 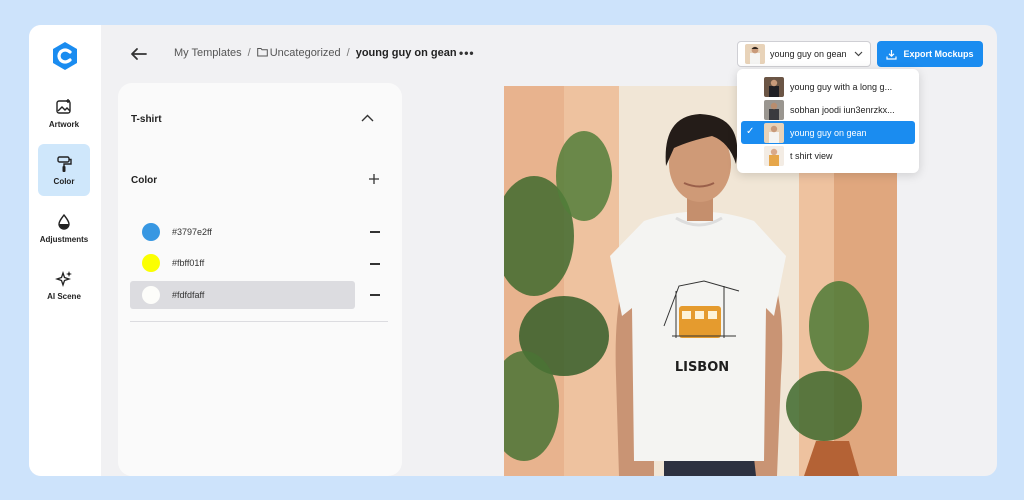 What do you see at coordinates (305, 53) in the screenshot?
I see `breadcrumb-folder-label: Uncategorized` at bounding box center [305, 53].